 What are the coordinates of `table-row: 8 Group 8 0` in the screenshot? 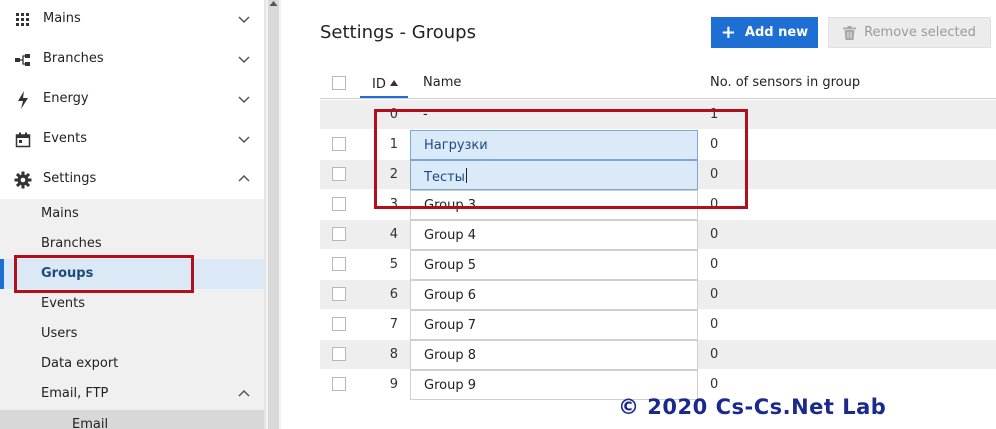 It's located at (658, 355).